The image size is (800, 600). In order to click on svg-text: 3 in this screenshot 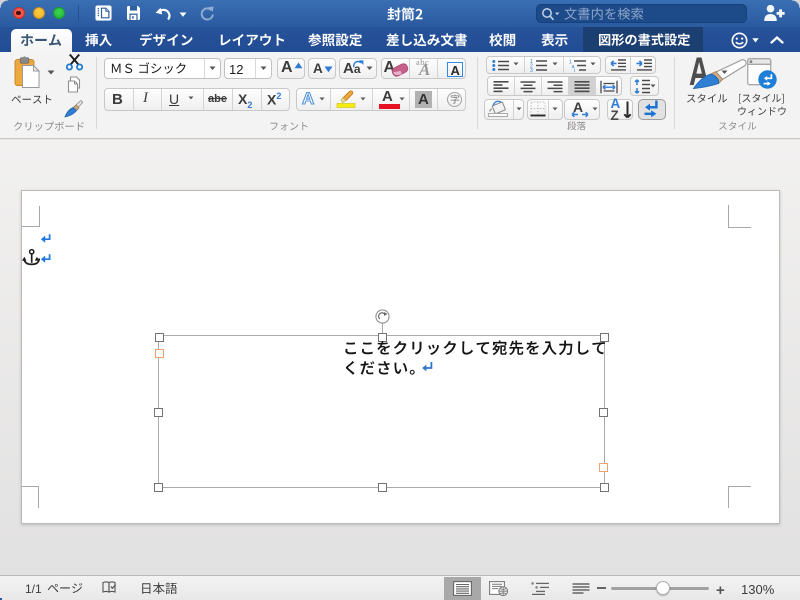, I will do `click(531, 70)`.